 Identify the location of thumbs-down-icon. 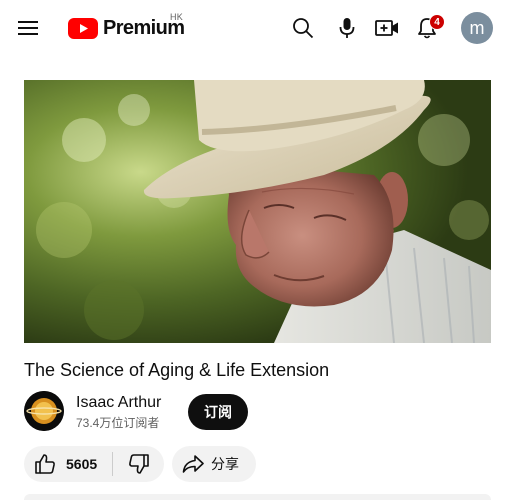
(138, 464).